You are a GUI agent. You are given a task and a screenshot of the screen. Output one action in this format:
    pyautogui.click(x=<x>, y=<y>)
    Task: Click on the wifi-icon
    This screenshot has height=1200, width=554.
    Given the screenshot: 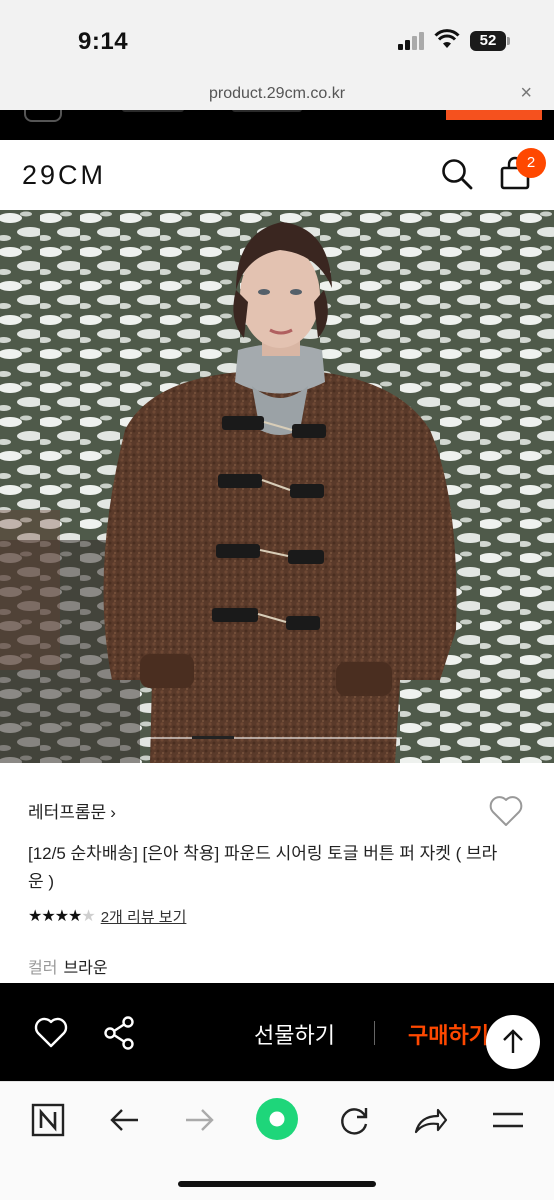 What is the action you would take?
    pyautogui.click(x=447, y=38)
    